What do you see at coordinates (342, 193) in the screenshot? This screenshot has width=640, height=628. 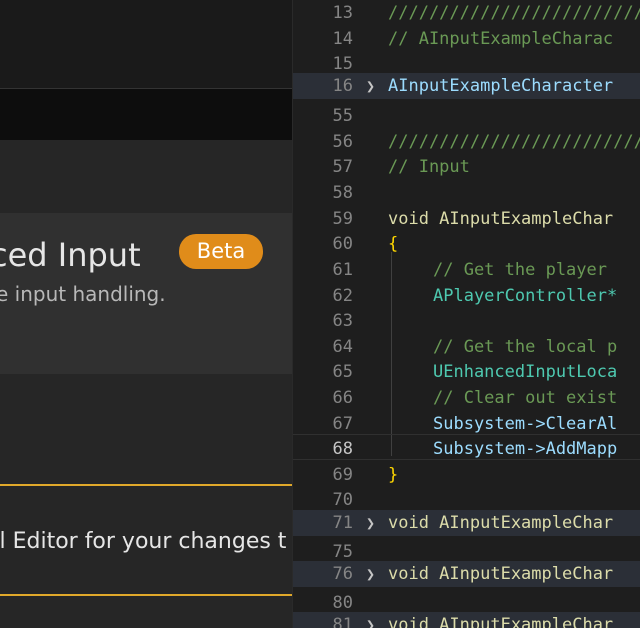 I see `line-number: 58` at bounding box center [342, 193].